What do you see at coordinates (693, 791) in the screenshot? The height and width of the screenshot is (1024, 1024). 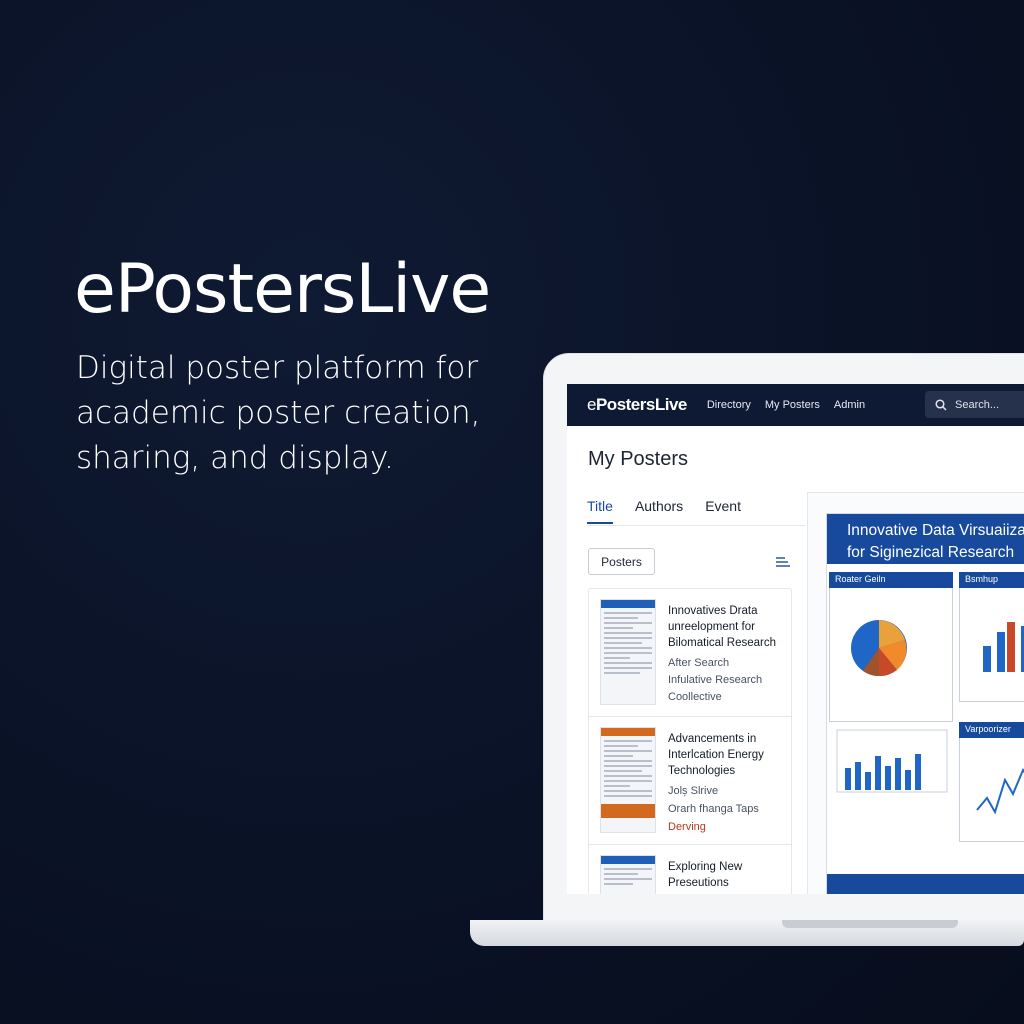 I see `poster-meta: Jolș Slrive` at bounding box center [693, 791].